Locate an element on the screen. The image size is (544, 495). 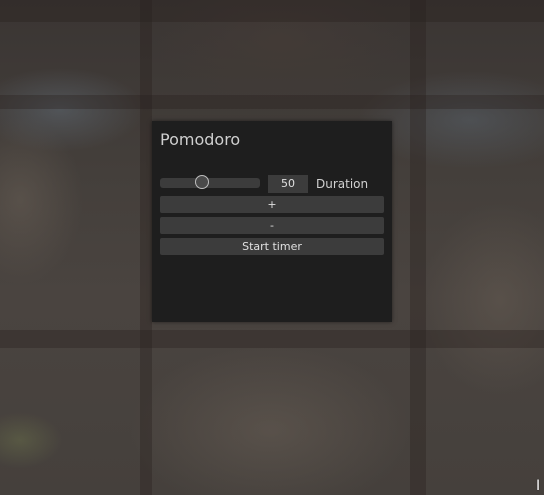
increment-button: + is located at coordinates (272, 204).